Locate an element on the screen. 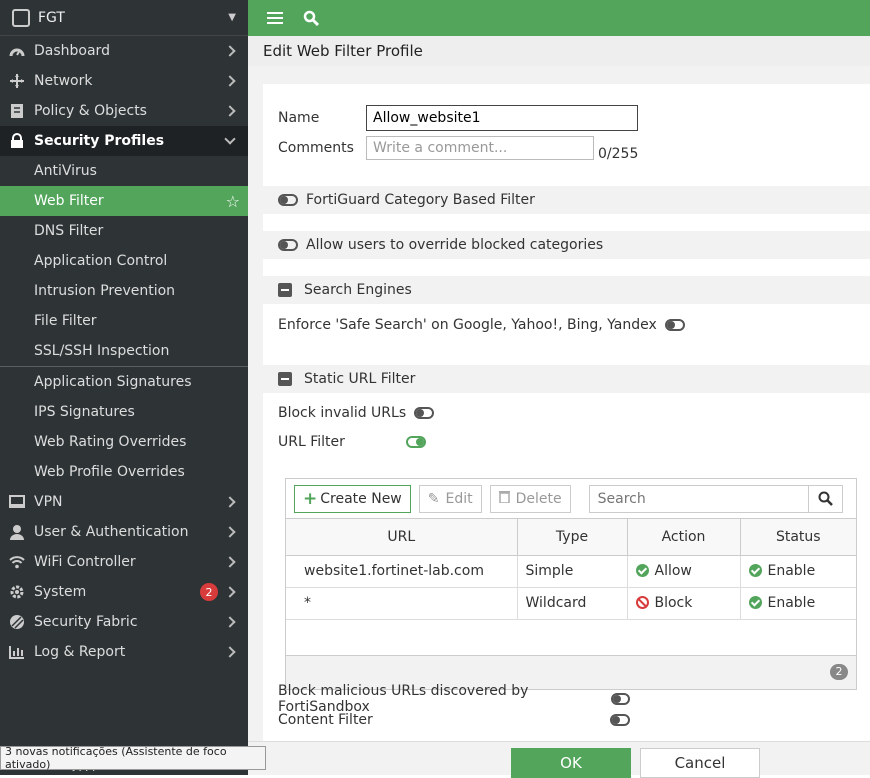  action-cell: Block is located at coordinates (683, 603).